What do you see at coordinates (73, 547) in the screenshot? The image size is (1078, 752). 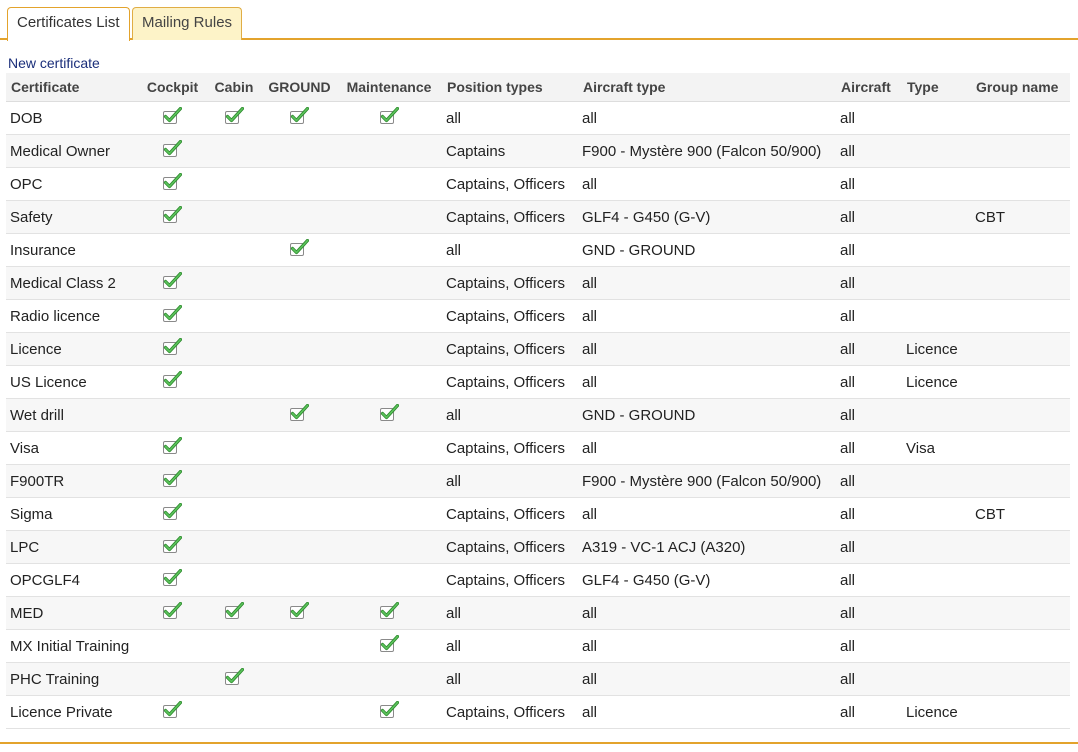 I see `cell-certificate: LPC` at bounding box center [73, 547].